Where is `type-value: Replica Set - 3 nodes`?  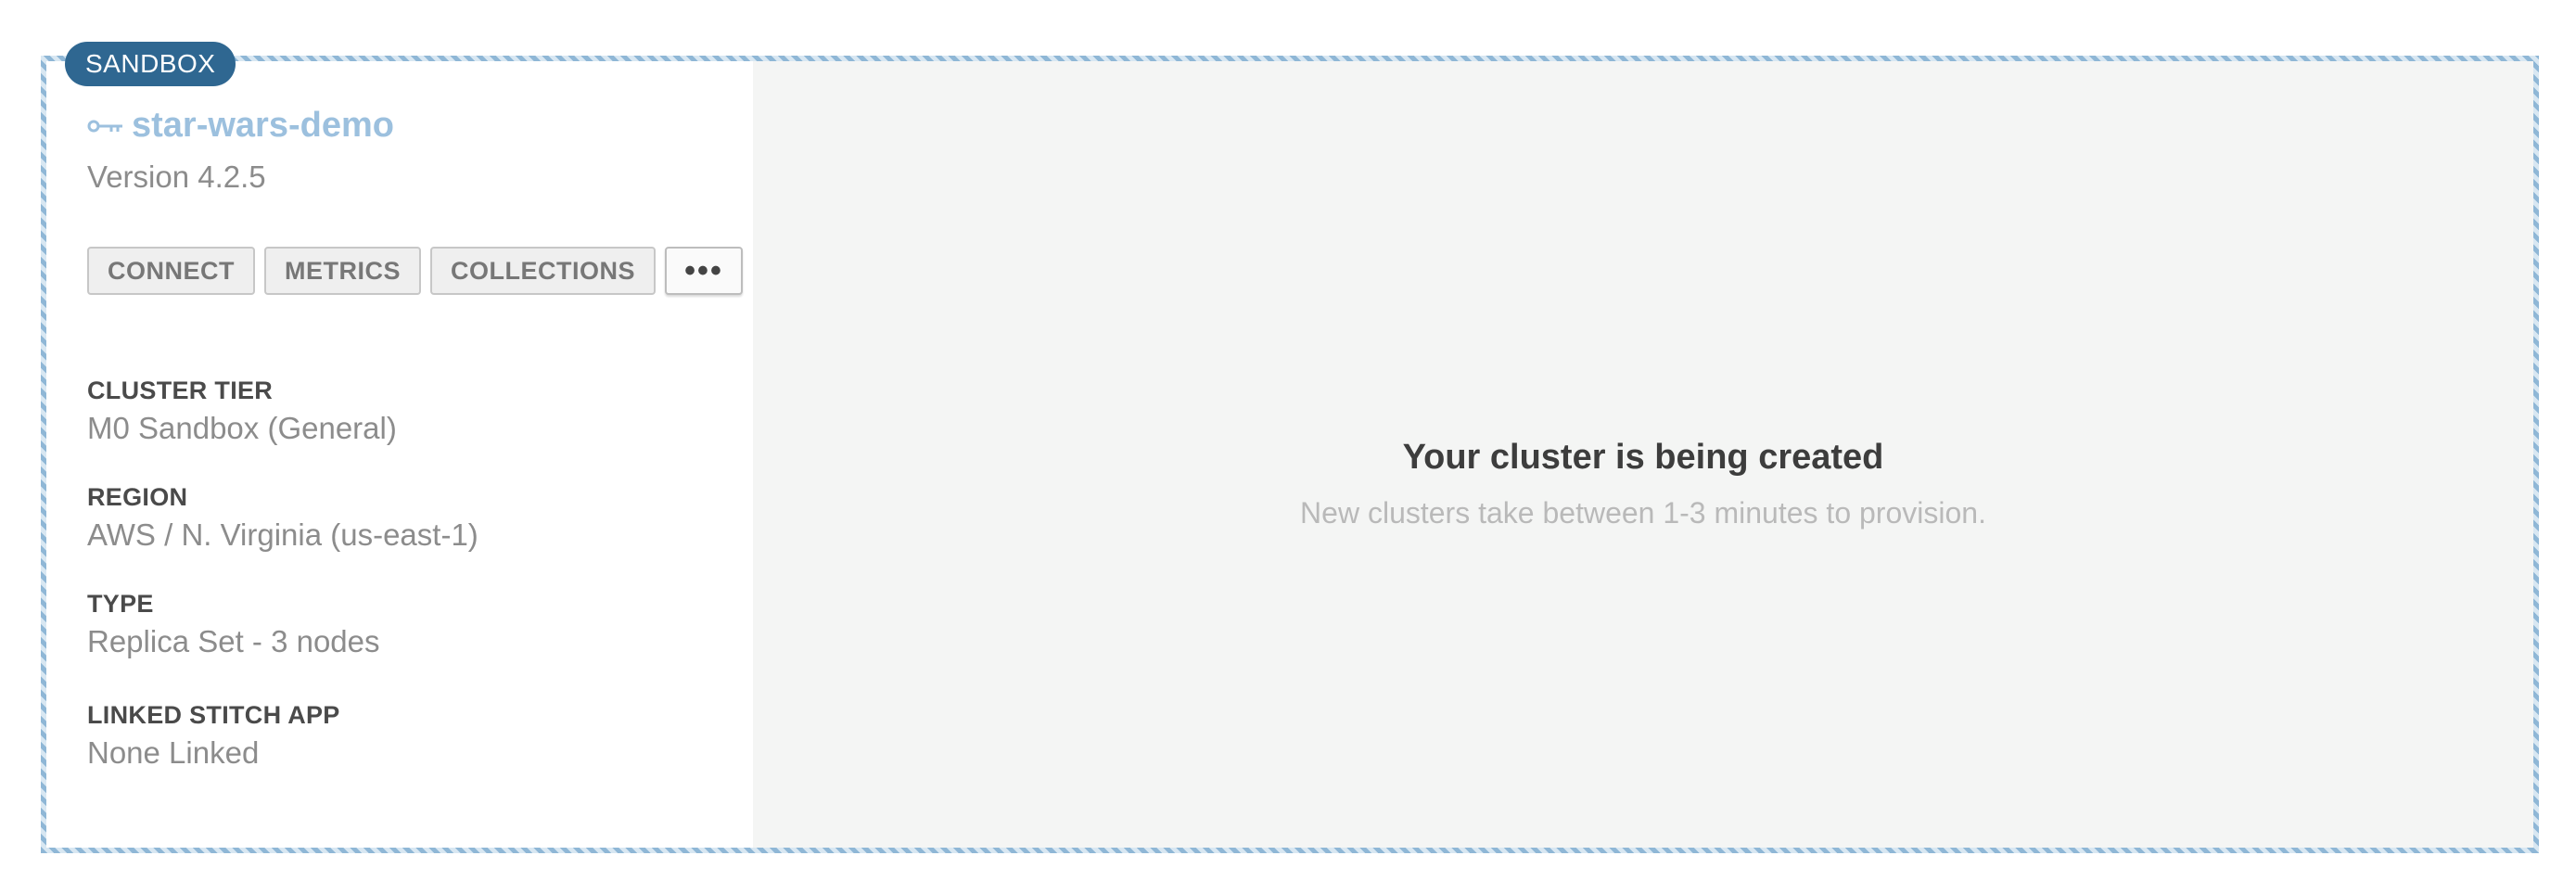
type-value: Replica Set - 3 nodes is located at coordinates (233, 641).